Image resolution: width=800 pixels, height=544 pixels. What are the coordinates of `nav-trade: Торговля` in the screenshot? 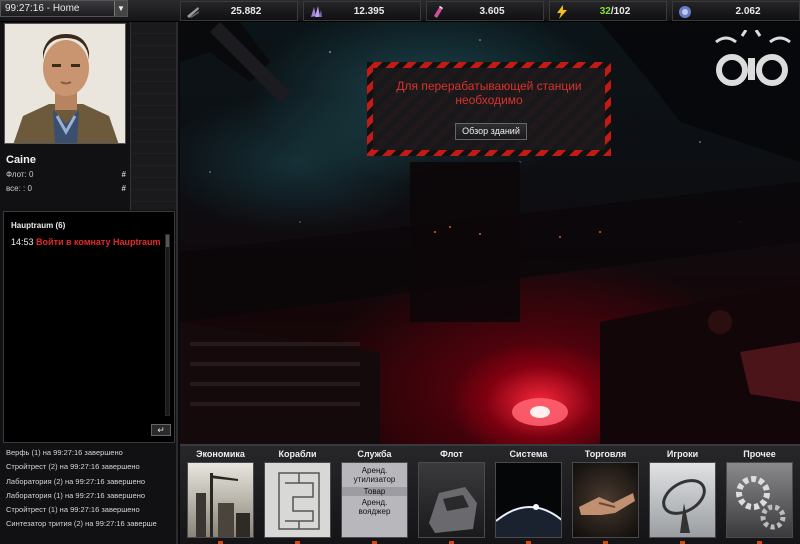 It's located at (605, 496).